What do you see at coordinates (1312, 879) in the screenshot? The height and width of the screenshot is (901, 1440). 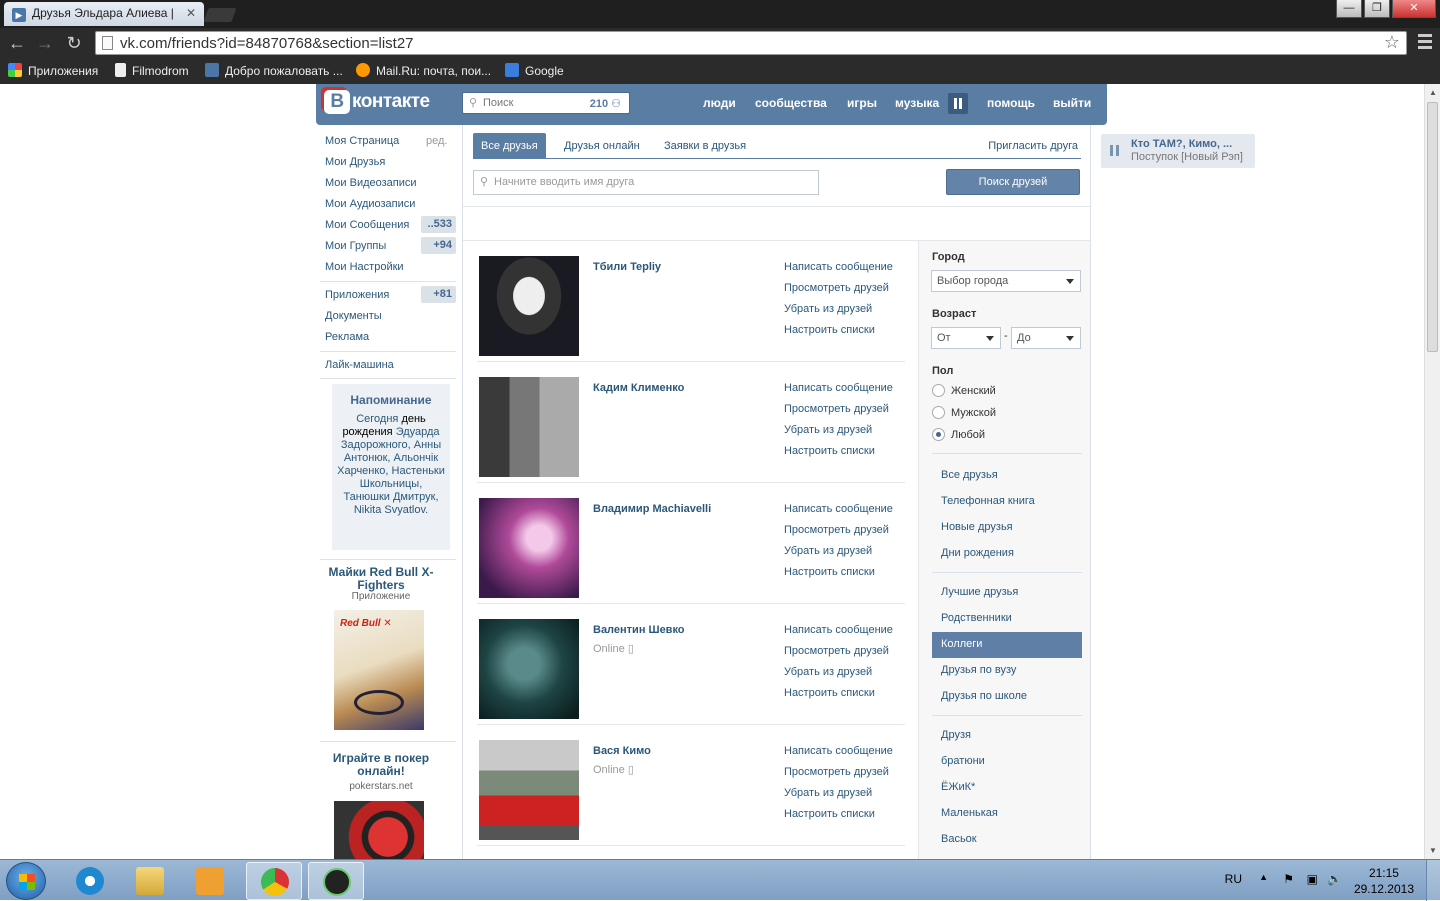 I see `network-icon: ▣` at bounding box center [1312, 879].